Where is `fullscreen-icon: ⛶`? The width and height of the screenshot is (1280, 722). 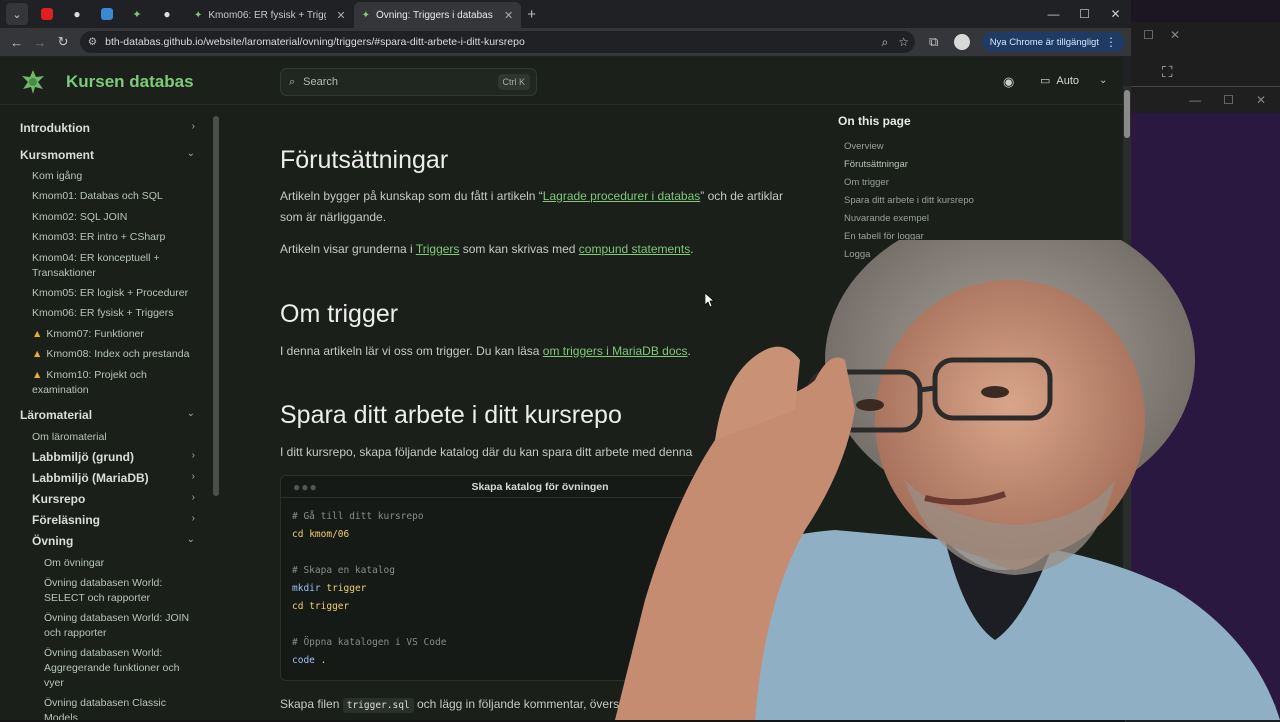
fullscreen-icon: ⛶ is located at coordinates (1167, 72).